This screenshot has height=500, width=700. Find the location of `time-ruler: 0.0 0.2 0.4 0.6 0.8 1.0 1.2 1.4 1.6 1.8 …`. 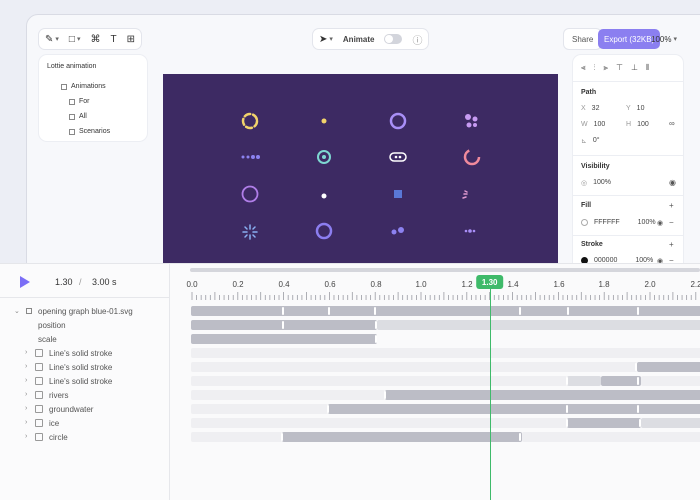

time-ruler: 0.0 0.2 0.4 0.6 0.8 1.0 1.2 1.4 1.6 1.8 … is located at coordinates (435, 287).